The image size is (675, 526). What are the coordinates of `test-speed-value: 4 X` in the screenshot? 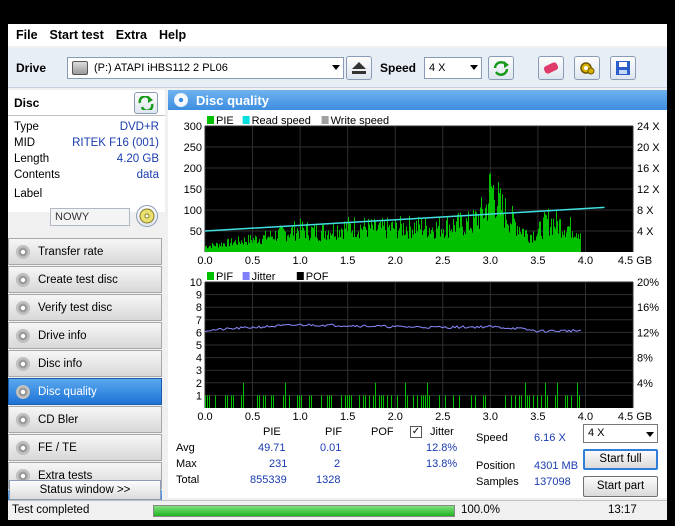 It's located at (596, 433).